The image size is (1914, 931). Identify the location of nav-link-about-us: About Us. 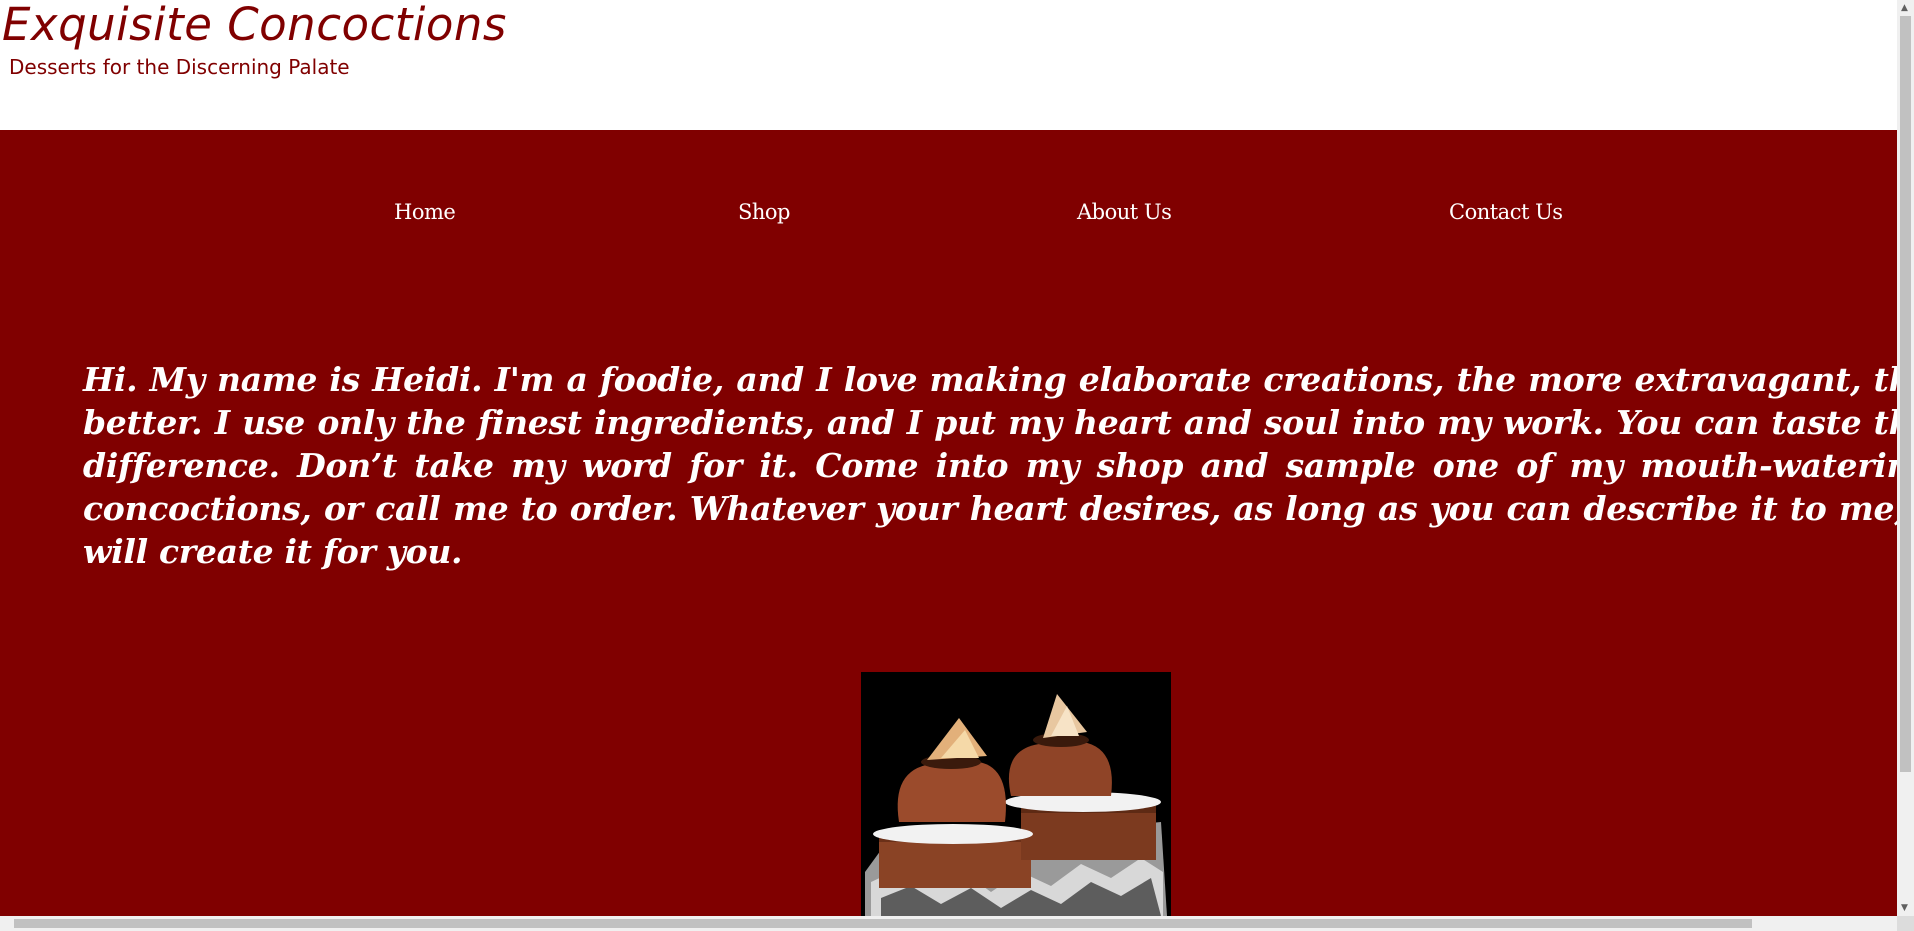
(1124, 212).